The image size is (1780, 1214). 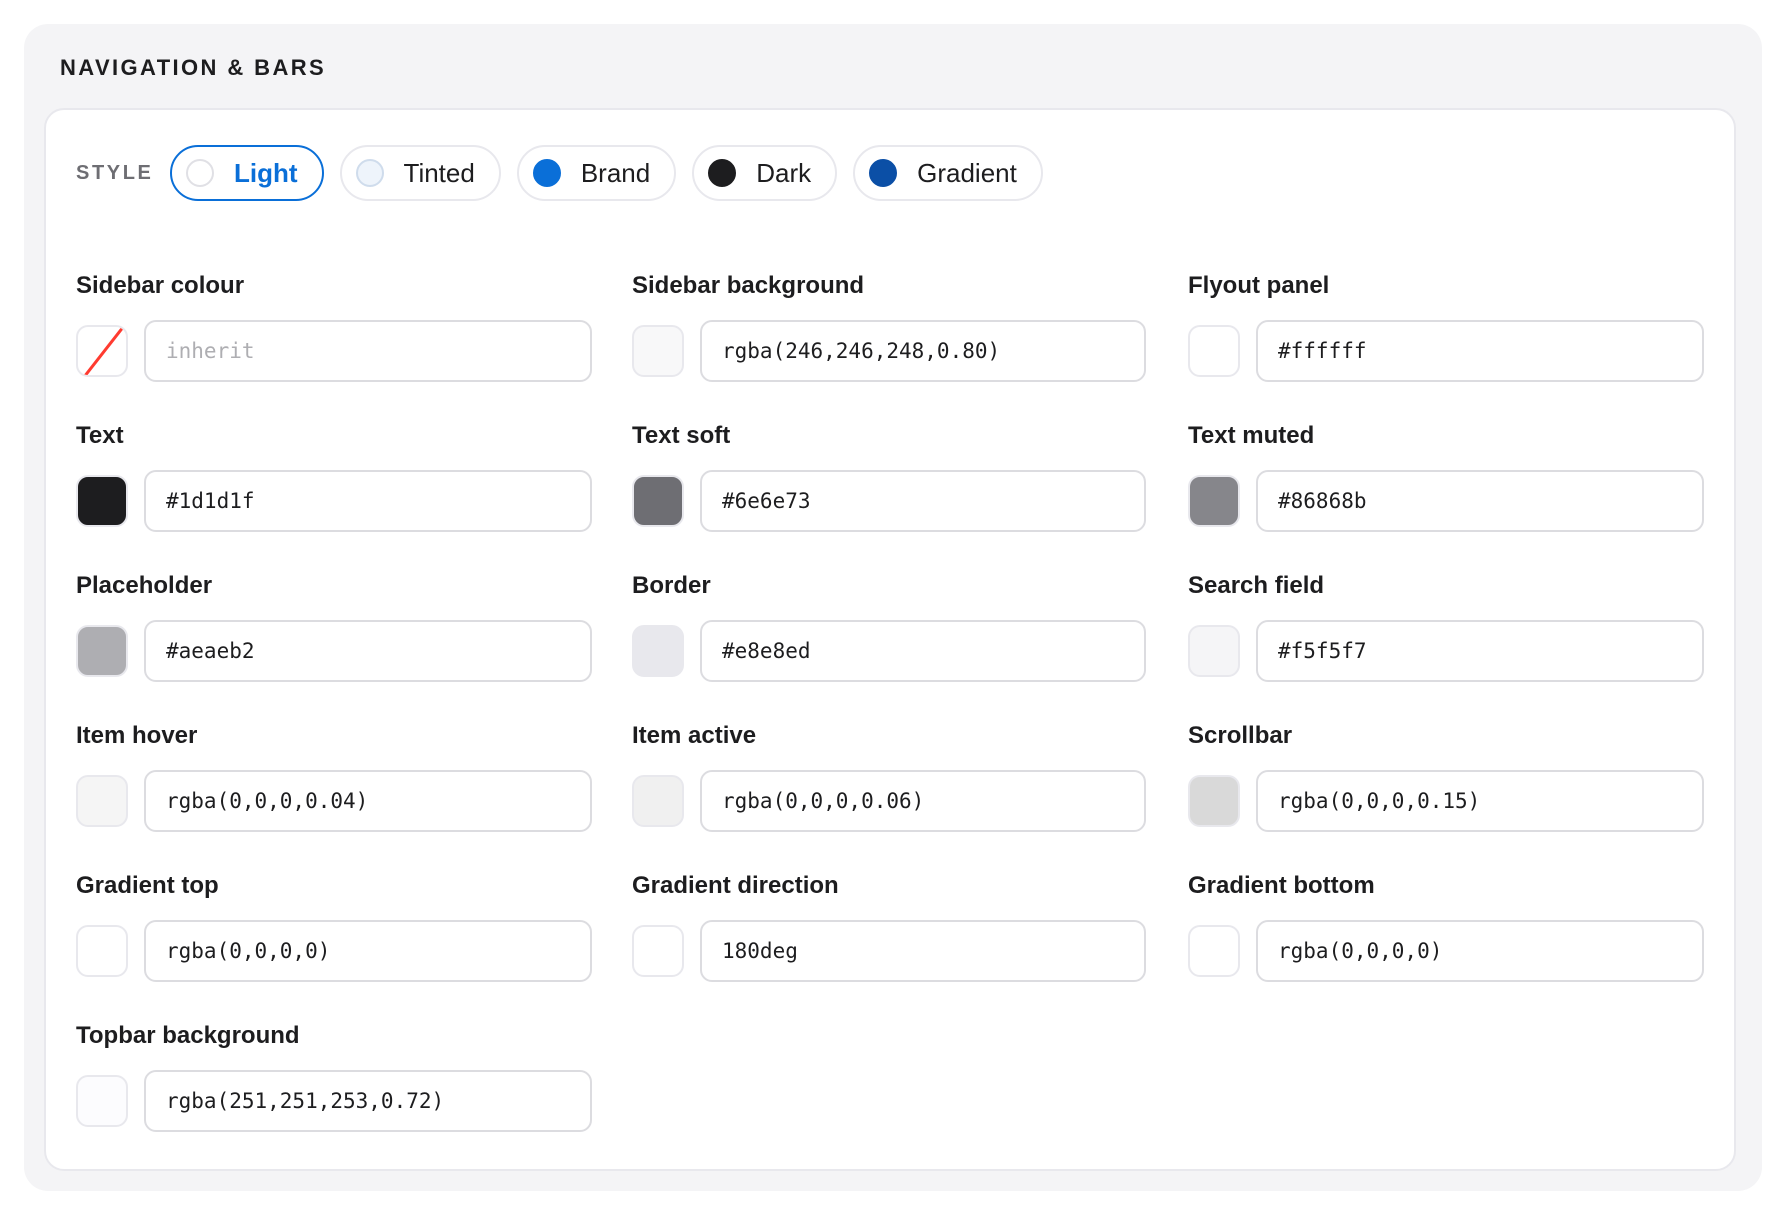 What do you see at coordinates (100, 435) in the screenshot?
I see `field-label: Text` at bounding box center [100, 435].